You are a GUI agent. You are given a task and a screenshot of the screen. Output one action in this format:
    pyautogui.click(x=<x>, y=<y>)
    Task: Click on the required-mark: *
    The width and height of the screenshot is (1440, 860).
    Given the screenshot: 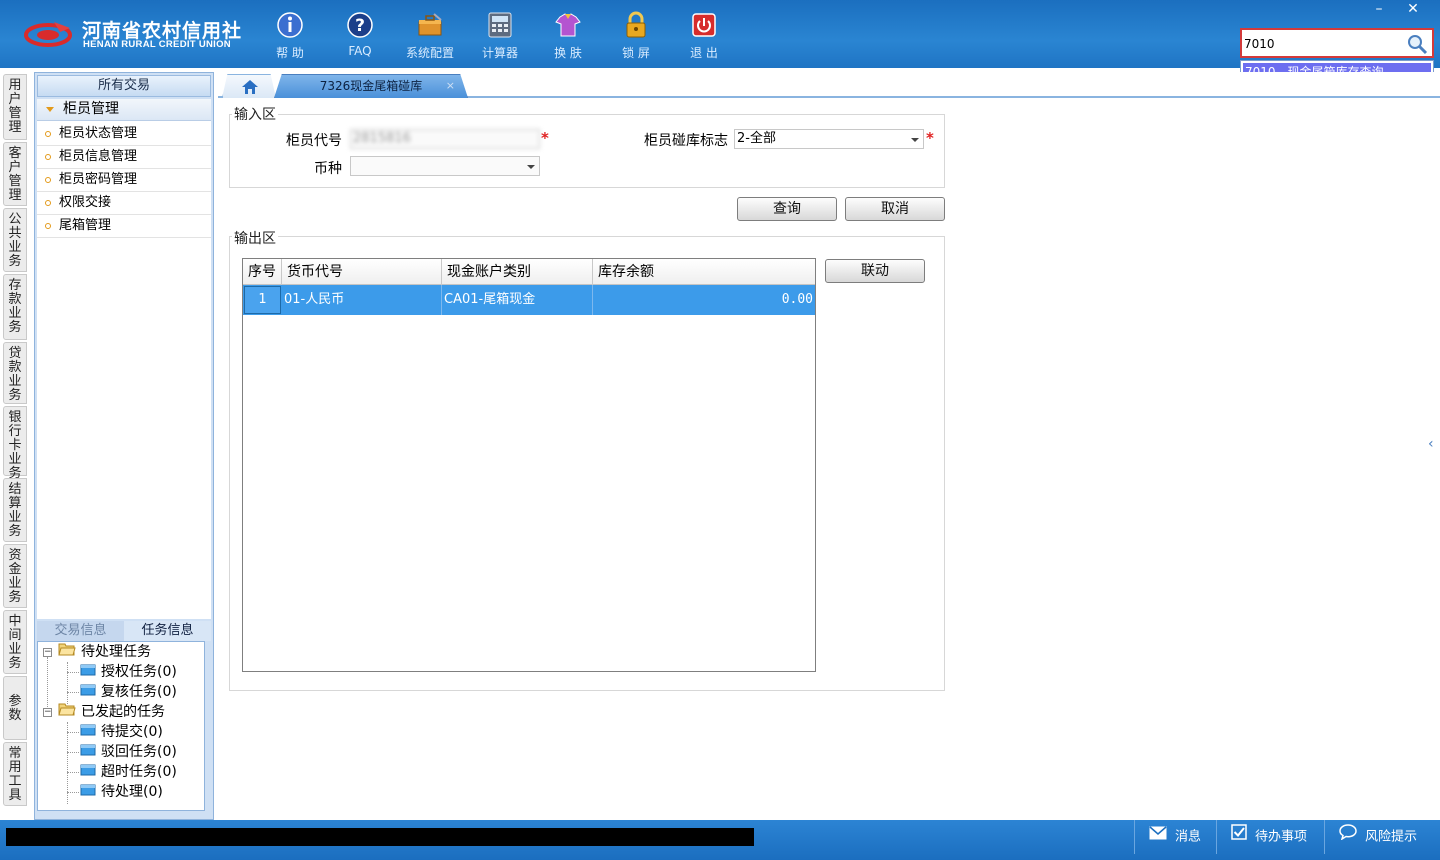 What is the action you would take?
    pyautogui.click(x=930, y=138)
    